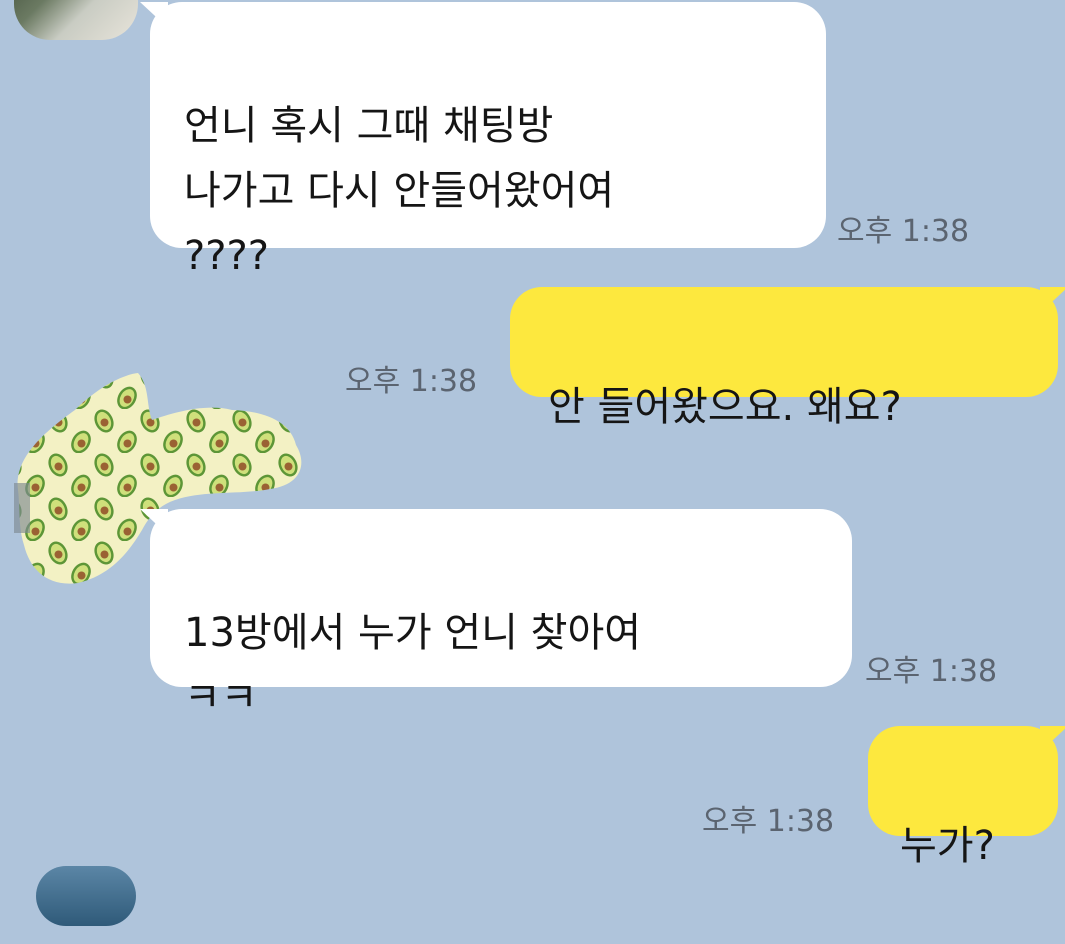 The height and width of the screenshot is (944, 1065). I want to click on sender-avatar-top, so click(76, 20).